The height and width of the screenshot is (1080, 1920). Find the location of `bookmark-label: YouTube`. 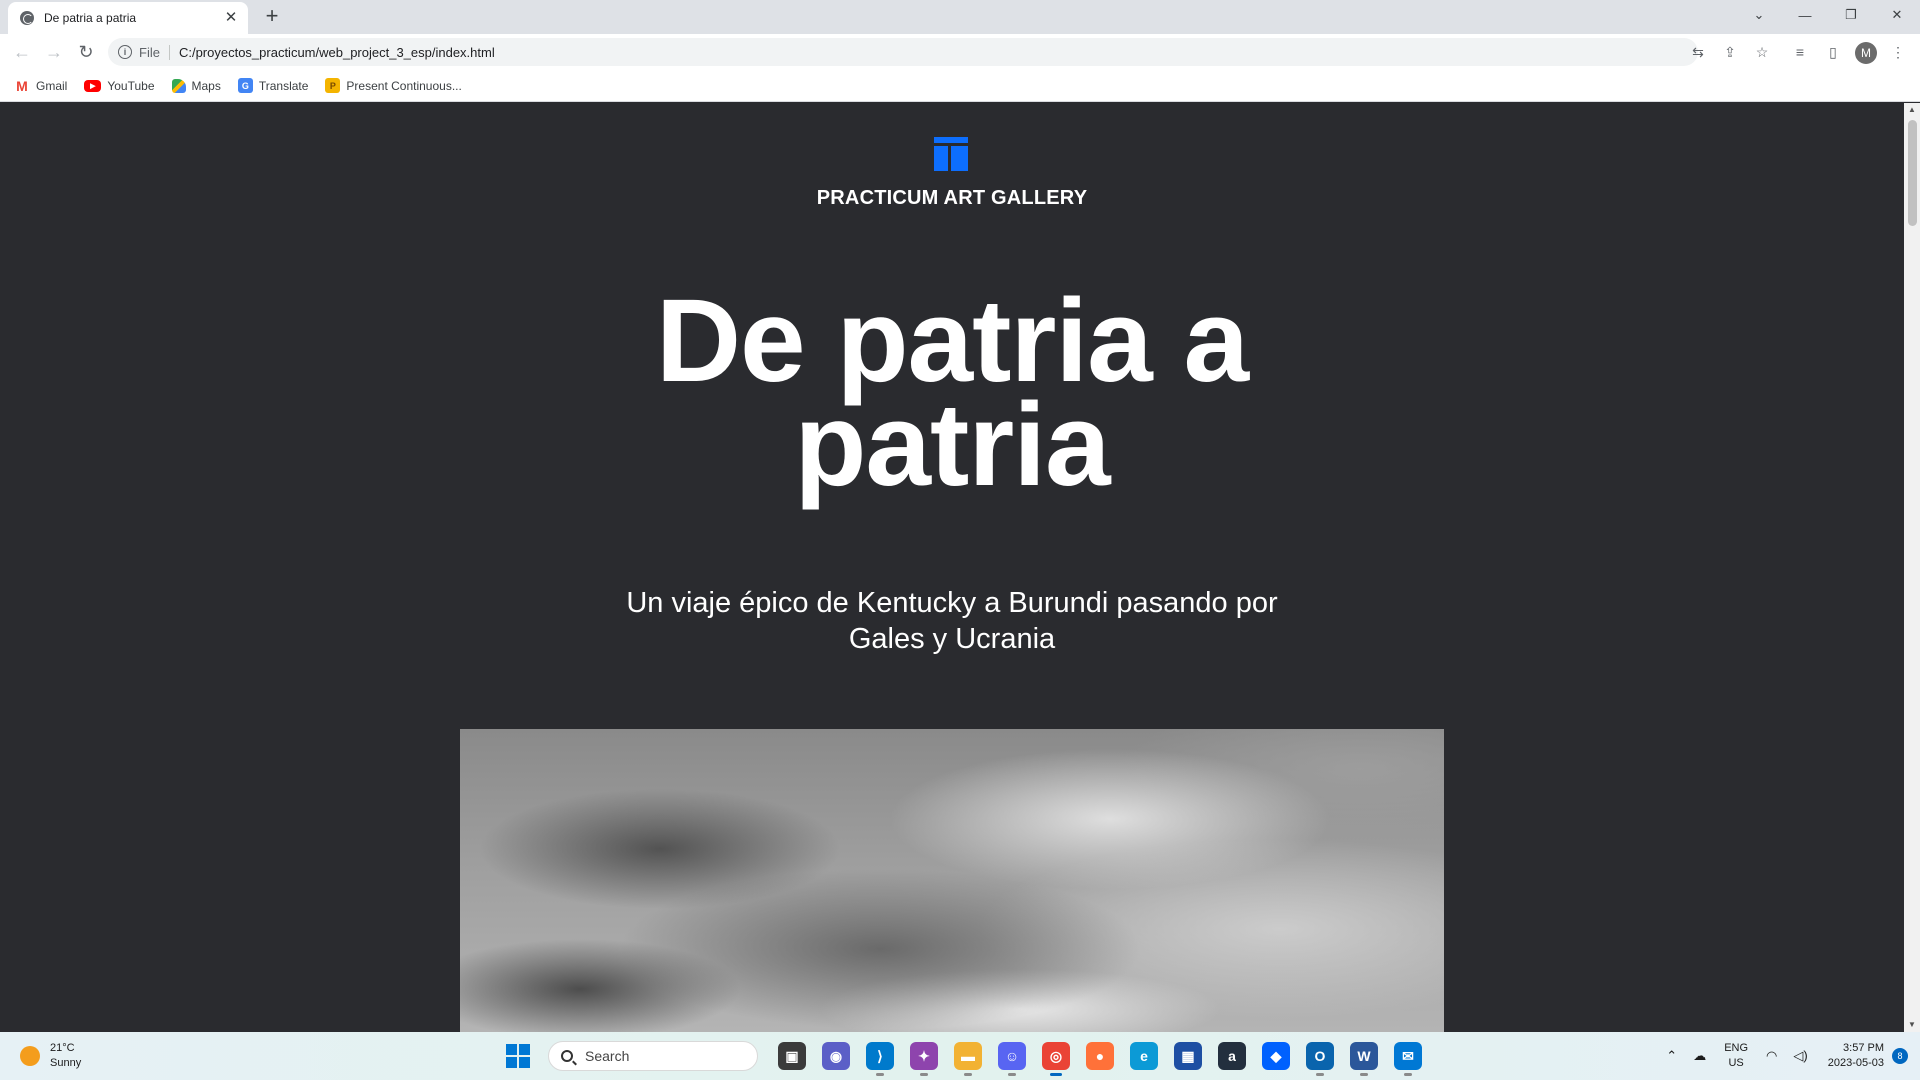

bookmark-label: YouTube is located at coordinates (131, 85).